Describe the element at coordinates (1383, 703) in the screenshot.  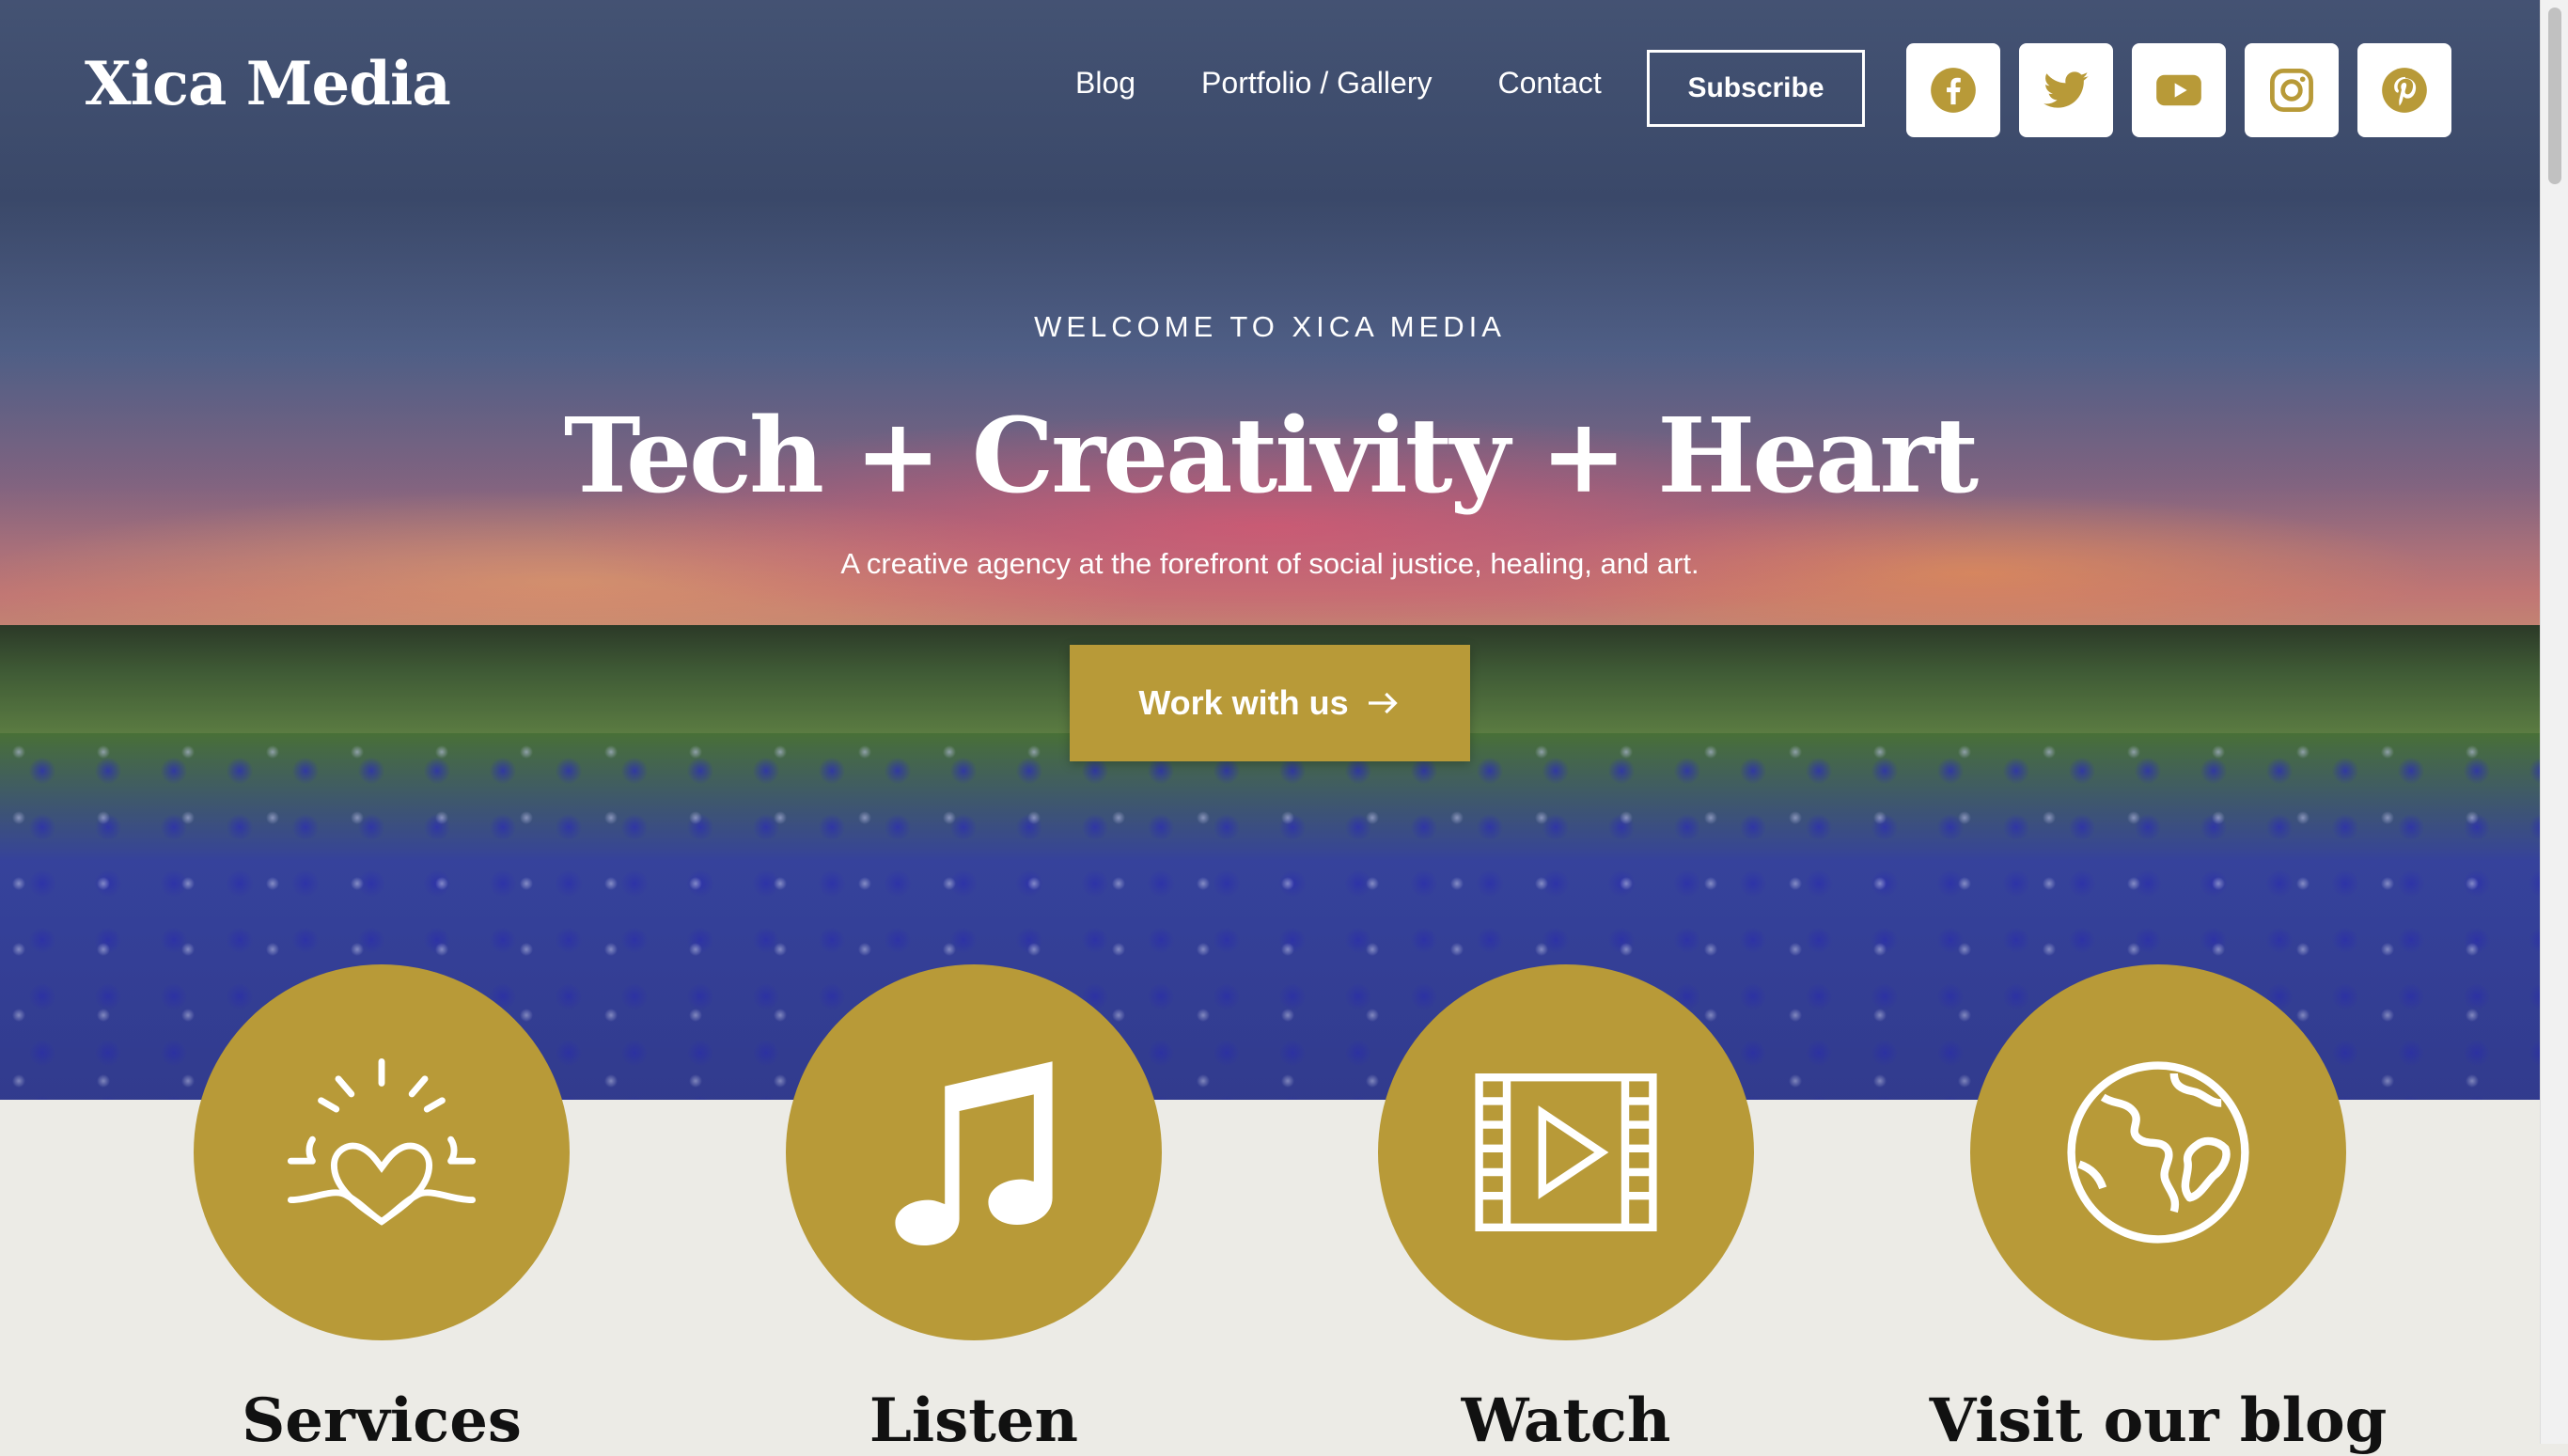
I see `arrow-right-icon` at that location.